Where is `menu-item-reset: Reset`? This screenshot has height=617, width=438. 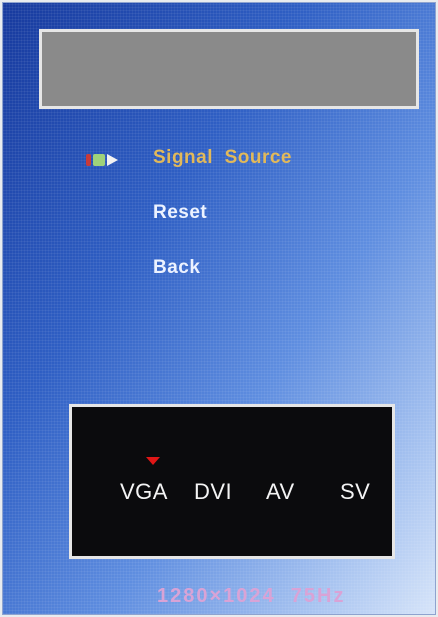
menu-item-reset: Reset is located at coordinates (180, 213).